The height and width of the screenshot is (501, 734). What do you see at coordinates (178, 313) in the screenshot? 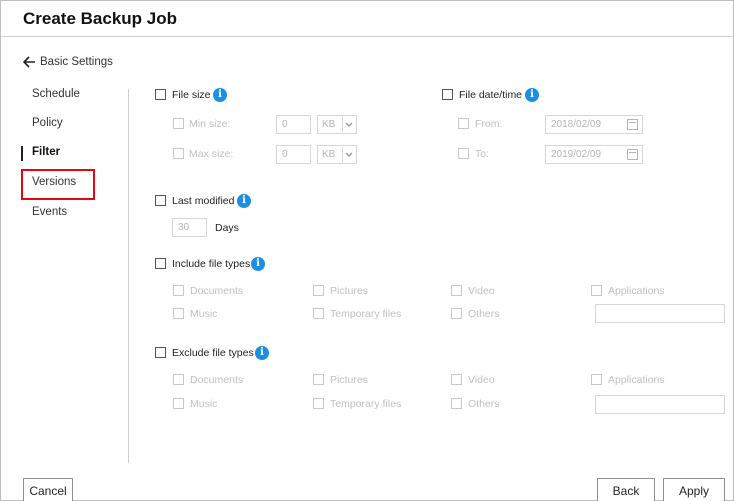
I see `include-music-checkbox` at bounding box center [178, 313].